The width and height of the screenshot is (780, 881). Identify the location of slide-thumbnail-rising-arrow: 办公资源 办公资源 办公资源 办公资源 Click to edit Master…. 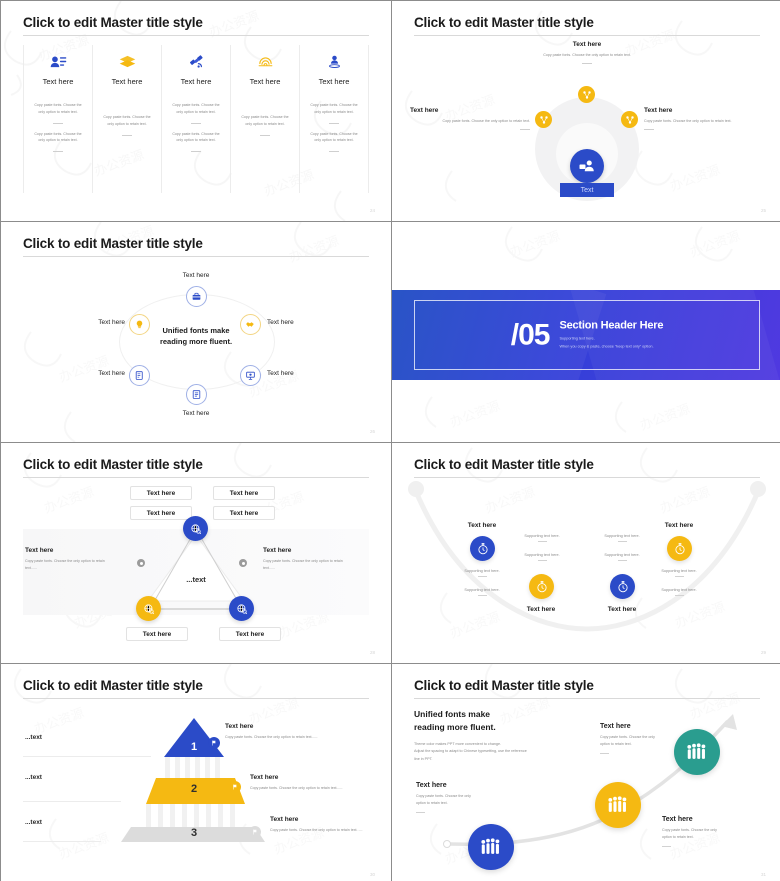
(586, 772).